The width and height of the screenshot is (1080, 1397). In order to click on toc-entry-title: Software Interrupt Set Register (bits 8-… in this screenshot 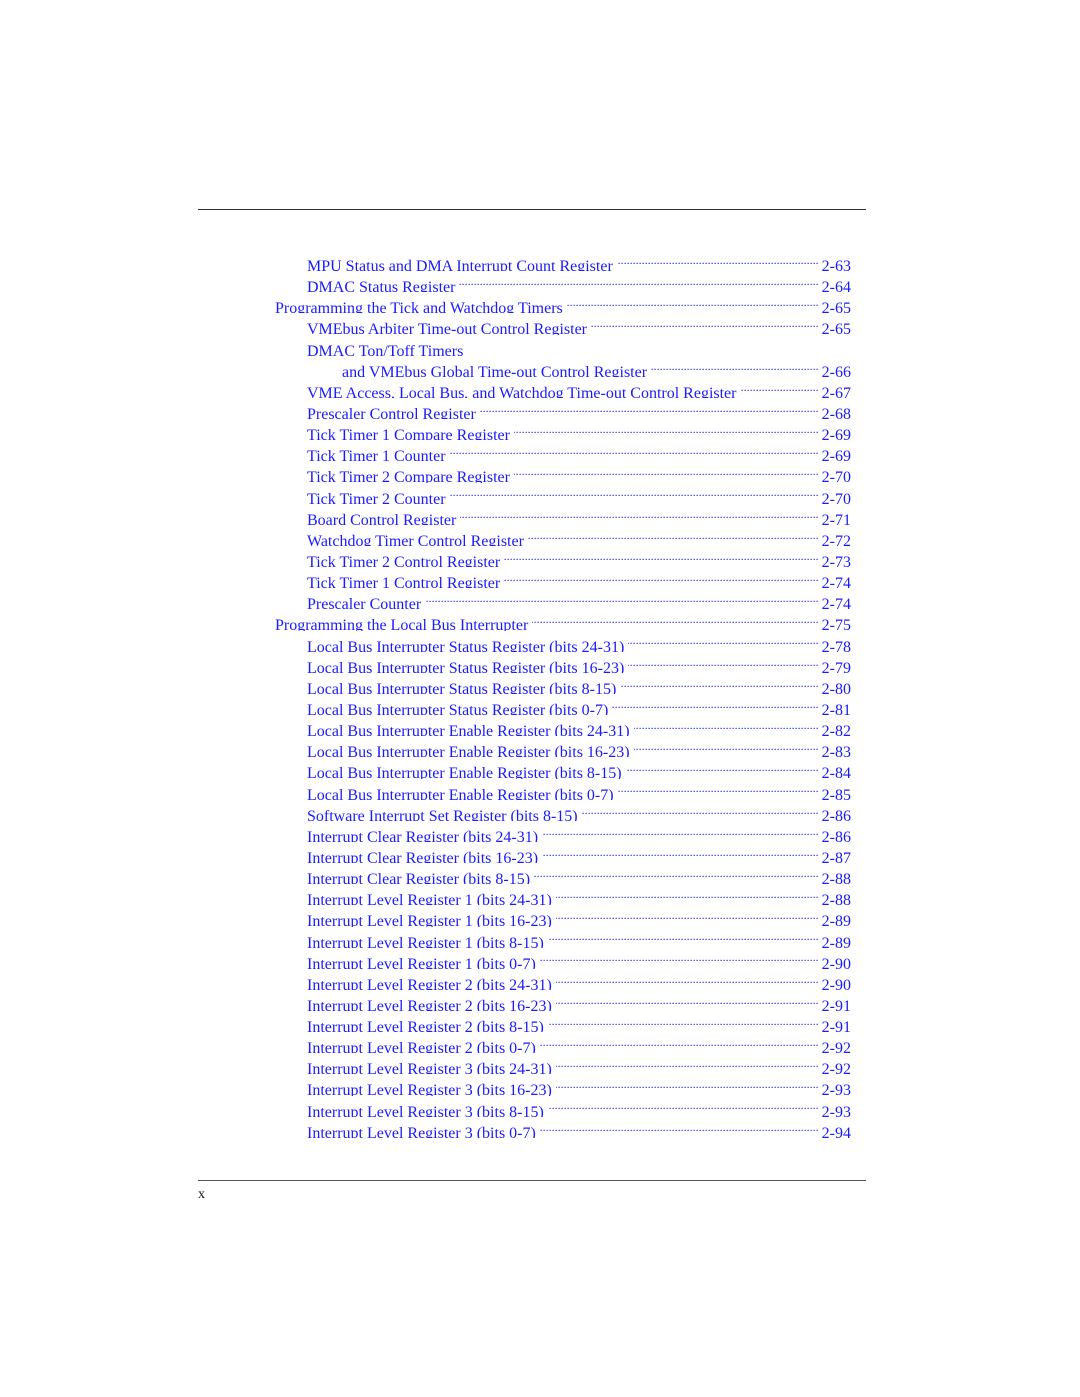, I will do `click(442, 814)`.